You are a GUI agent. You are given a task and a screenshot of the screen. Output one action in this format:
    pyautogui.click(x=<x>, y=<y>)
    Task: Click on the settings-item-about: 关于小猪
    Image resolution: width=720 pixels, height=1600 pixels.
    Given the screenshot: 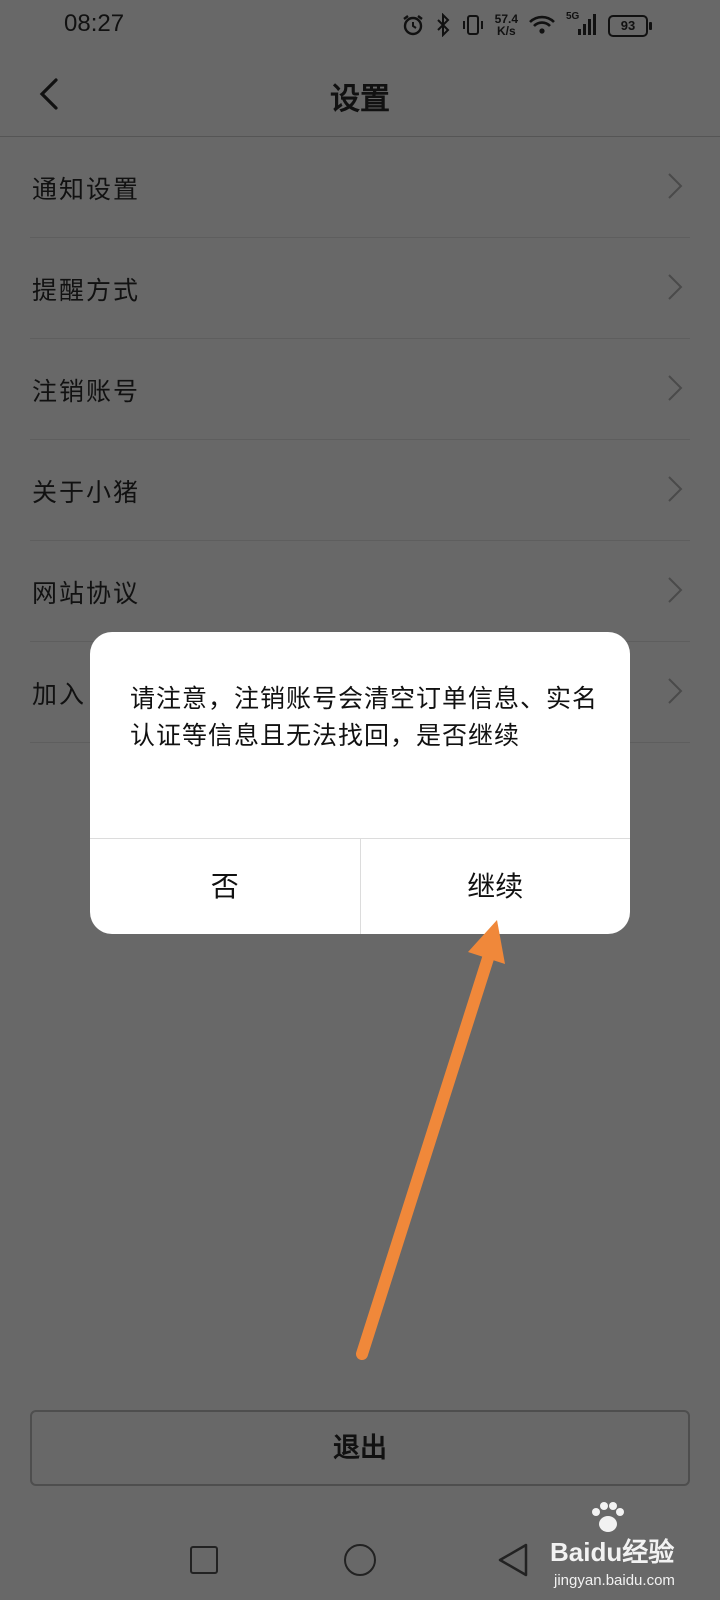 What is the action you would take?
    pyautogui.click(x=360, y=490)
    